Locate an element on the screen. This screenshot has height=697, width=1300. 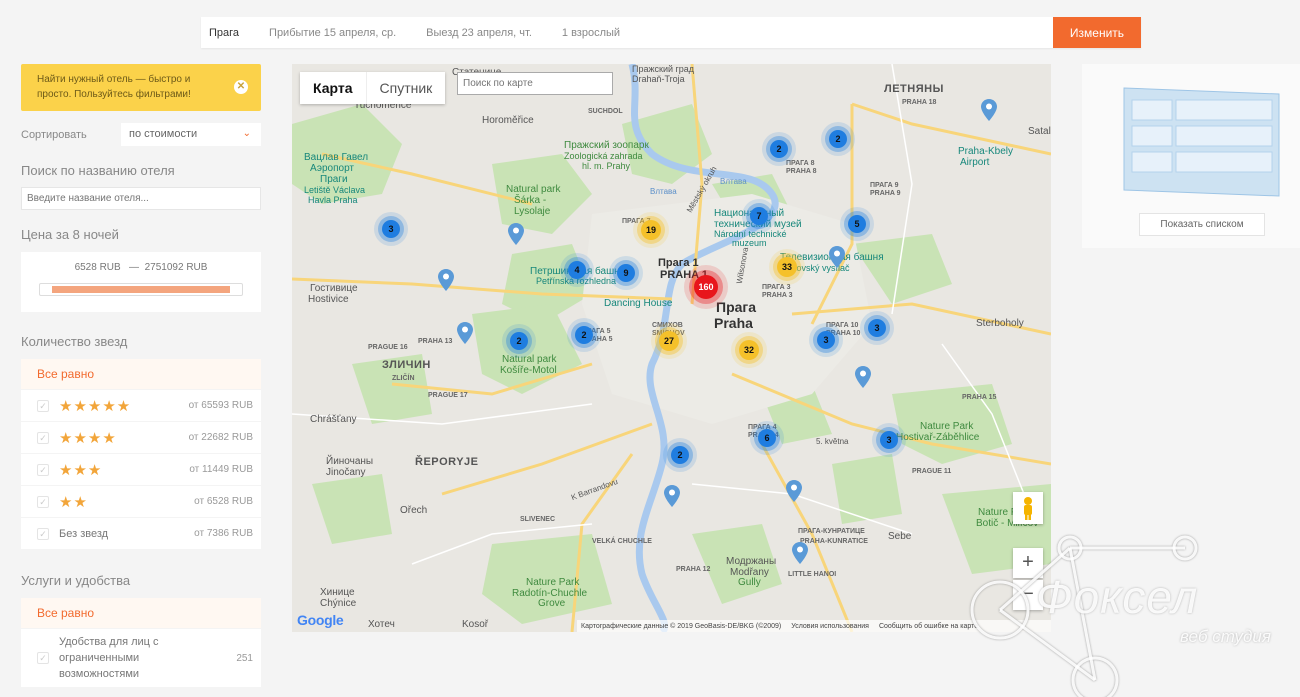
stars-title: Количество звезд is located at coordinates (74, 341).